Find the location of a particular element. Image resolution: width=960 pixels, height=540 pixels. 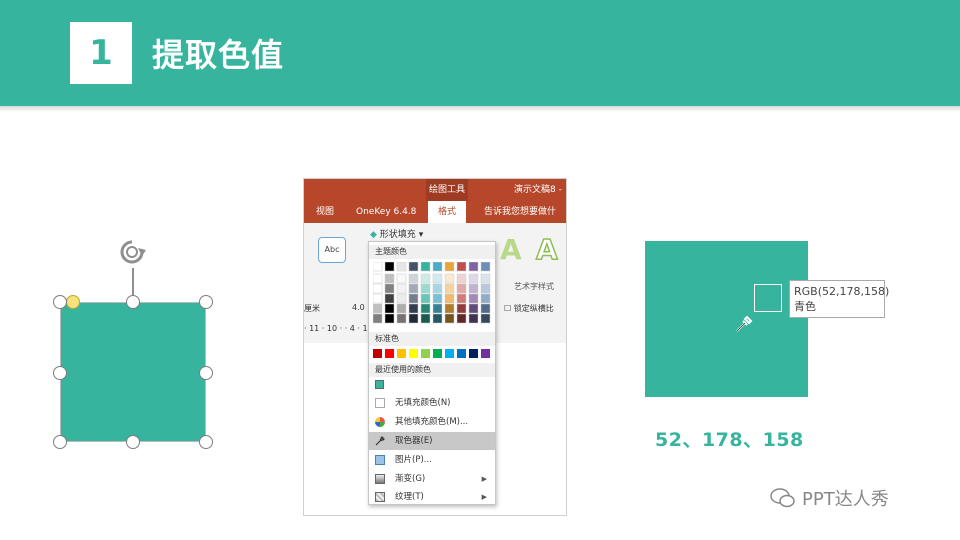

menu-item-no-fill: 无填充颜色(N) is located at coordinates (432, 403).